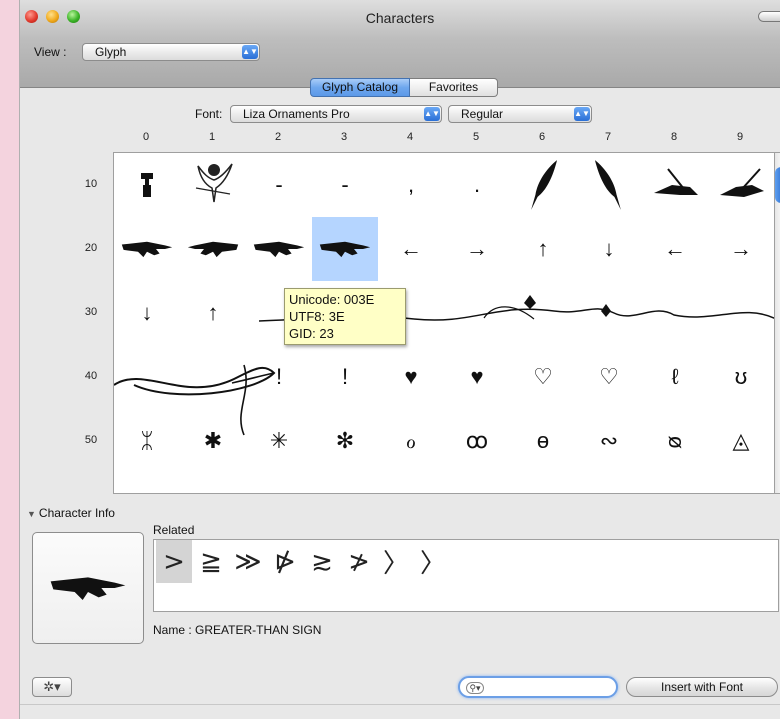 The image size is (780, 719). What do you see at coordinates (777, 185) in the screenshot?
I see `scrollbar-thumb` at bounding box center [777, 185].